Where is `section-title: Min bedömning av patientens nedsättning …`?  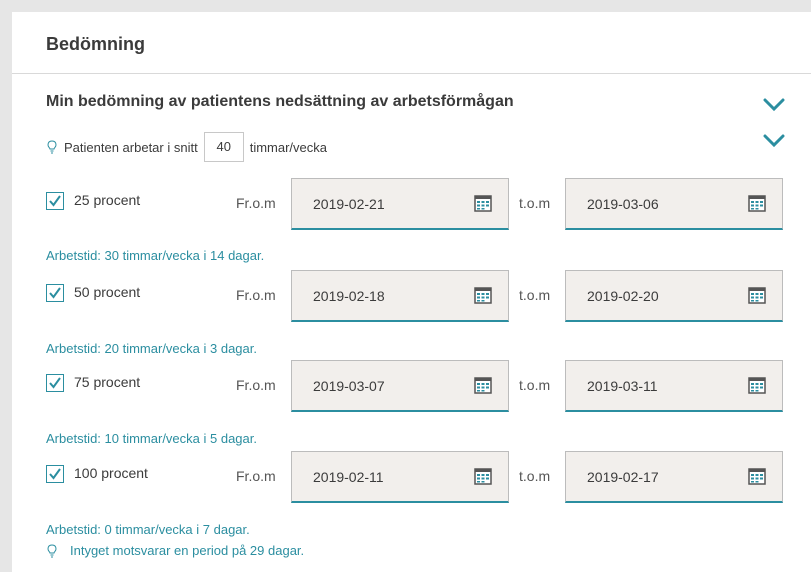
section-title: Min bedömning av patientens nedsättning … is located at coordinates (280, 101).